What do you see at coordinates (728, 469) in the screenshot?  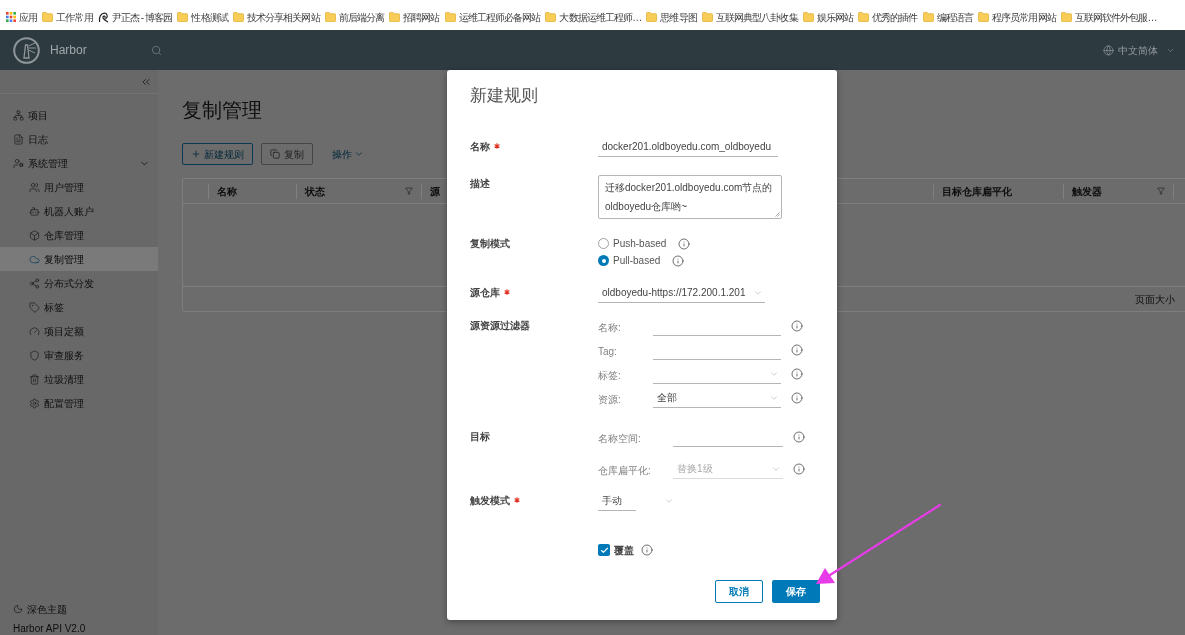 I see `select-field: 替换1级` at bounding box center [728, 469].